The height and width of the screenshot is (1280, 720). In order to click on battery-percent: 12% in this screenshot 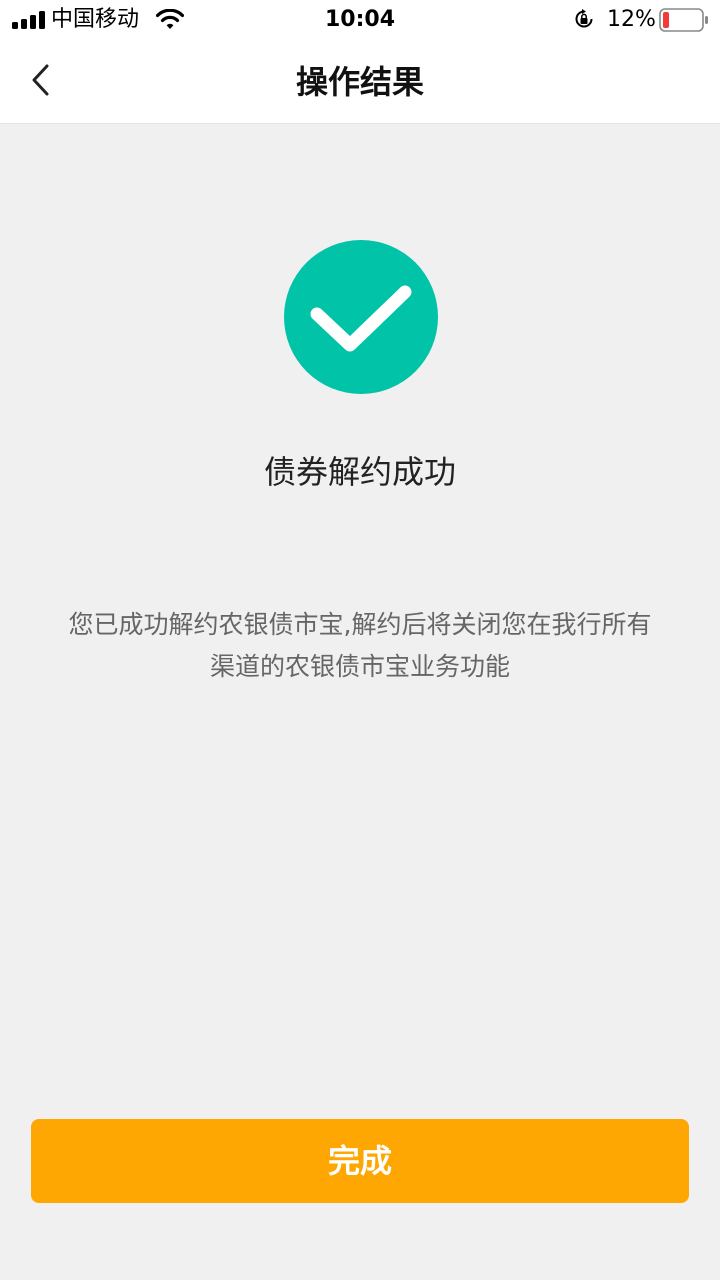, I will do `click(631, 19)`.